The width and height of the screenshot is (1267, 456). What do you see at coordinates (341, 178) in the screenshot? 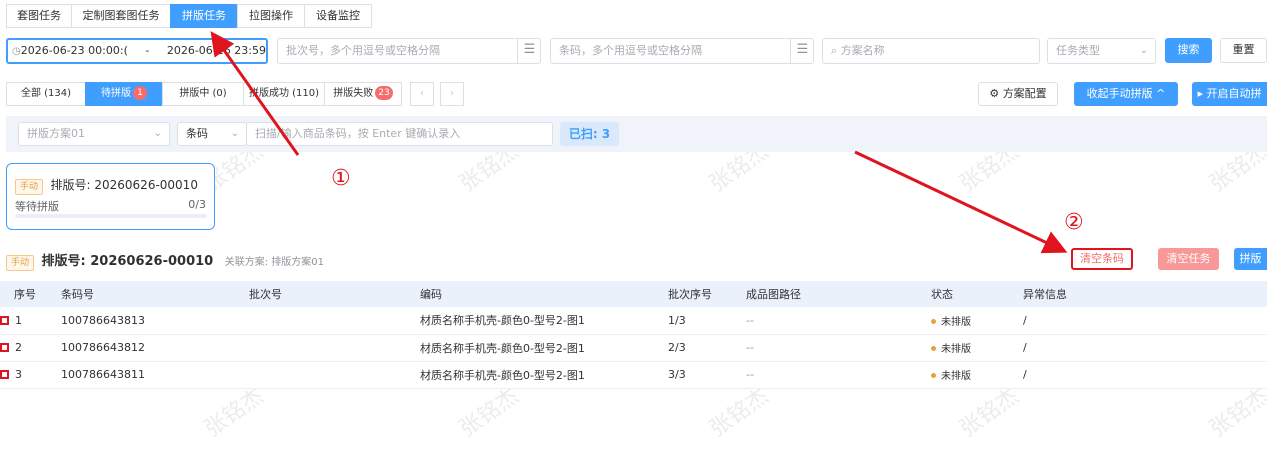
I see `annotation-number-one: ①` at bounding box center [341, 178].